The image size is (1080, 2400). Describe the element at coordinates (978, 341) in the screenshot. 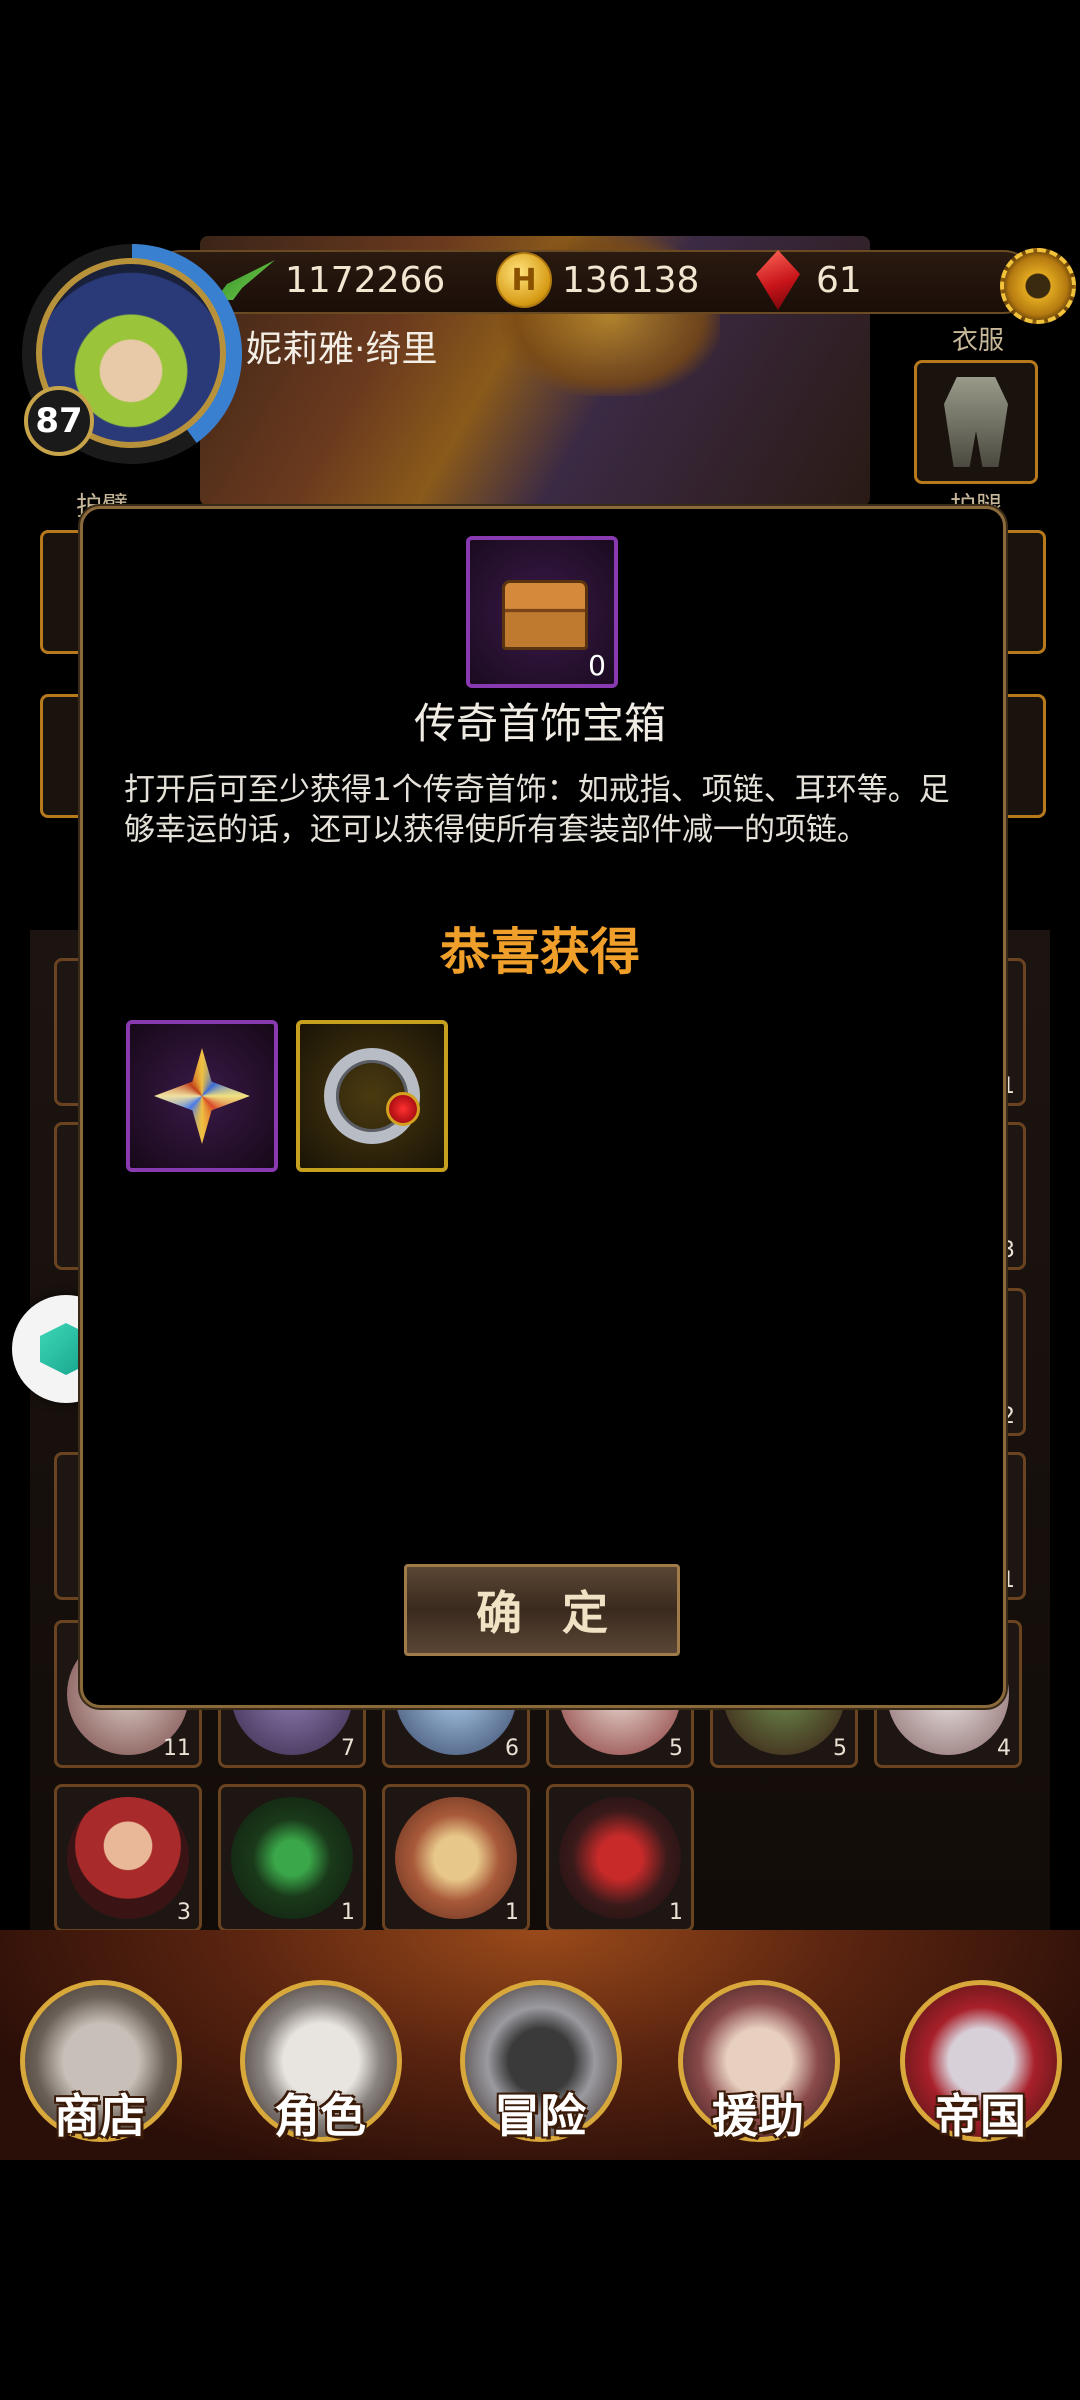

I see `equip-label-clothes: 衣服` at that location.